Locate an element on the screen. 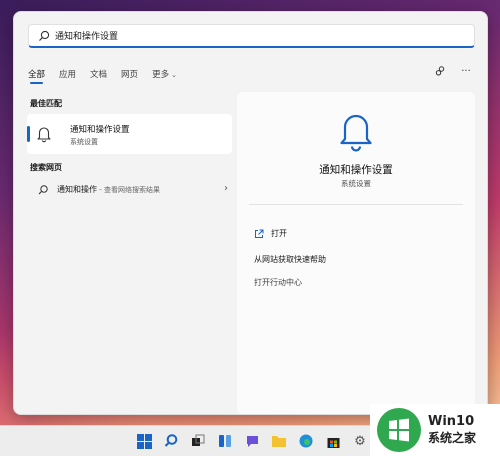 The image size is (500, 456). chat-icon is located at coordinates (252, 441).